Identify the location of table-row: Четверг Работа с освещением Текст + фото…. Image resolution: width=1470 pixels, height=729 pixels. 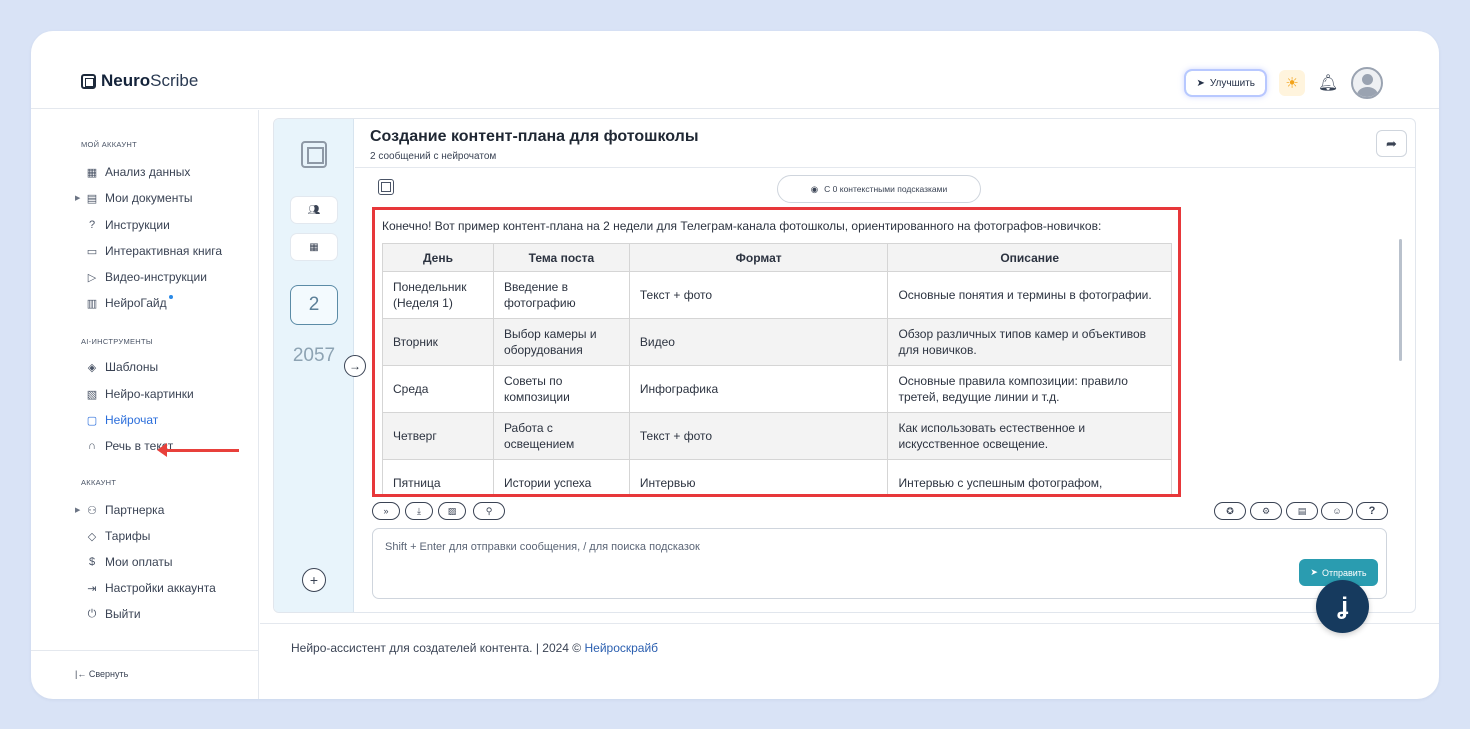
(777, 436).